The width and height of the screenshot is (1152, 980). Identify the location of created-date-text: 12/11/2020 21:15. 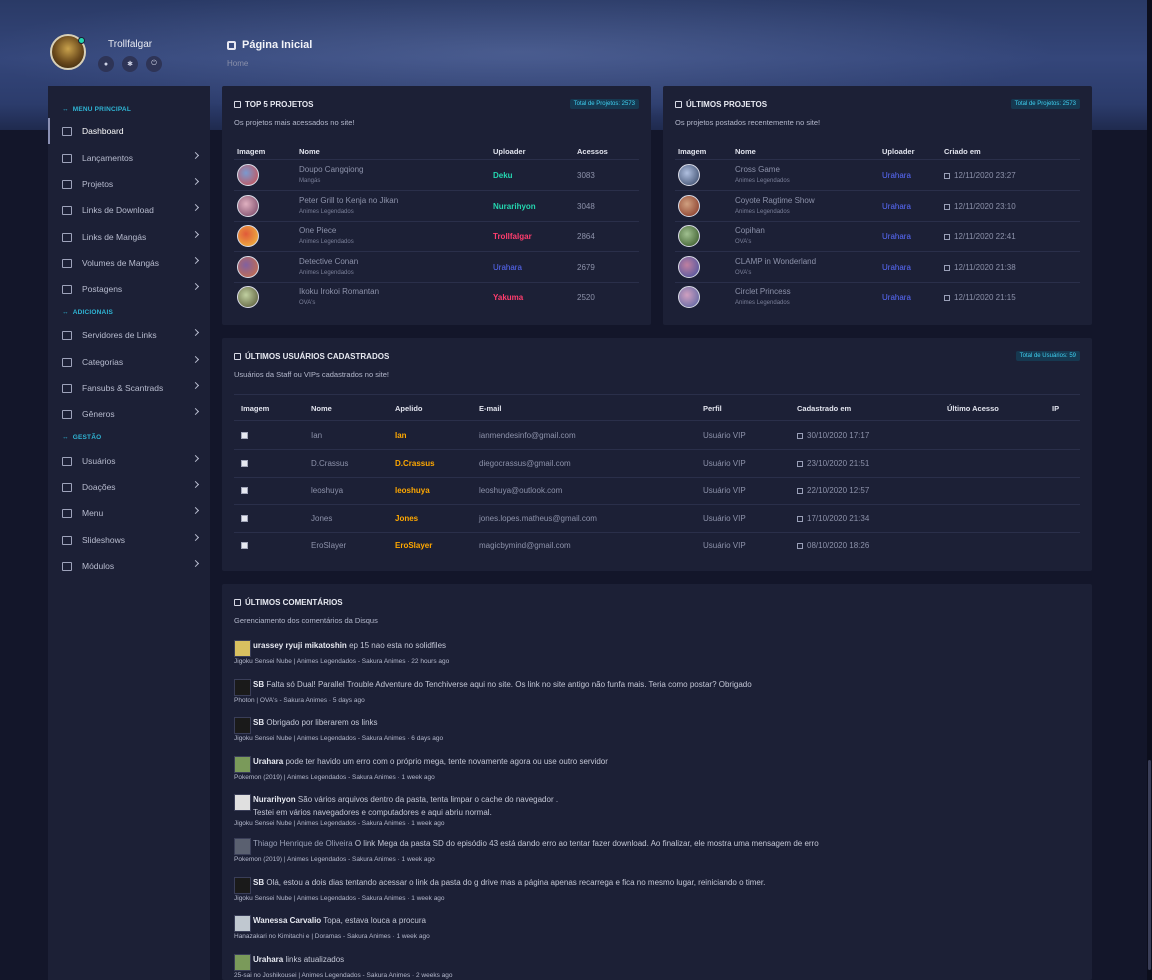
(985, 298).